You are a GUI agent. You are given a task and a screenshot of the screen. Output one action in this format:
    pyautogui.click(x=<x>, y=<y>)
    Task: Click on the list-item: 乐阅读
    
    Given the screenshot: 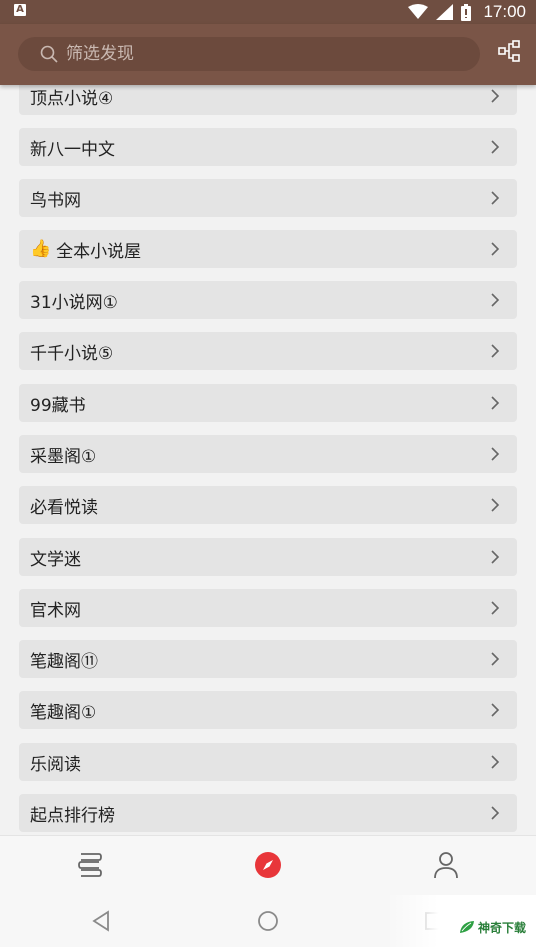 What is the action you would take?
    pyautogui.click(x=268, y=762)
    